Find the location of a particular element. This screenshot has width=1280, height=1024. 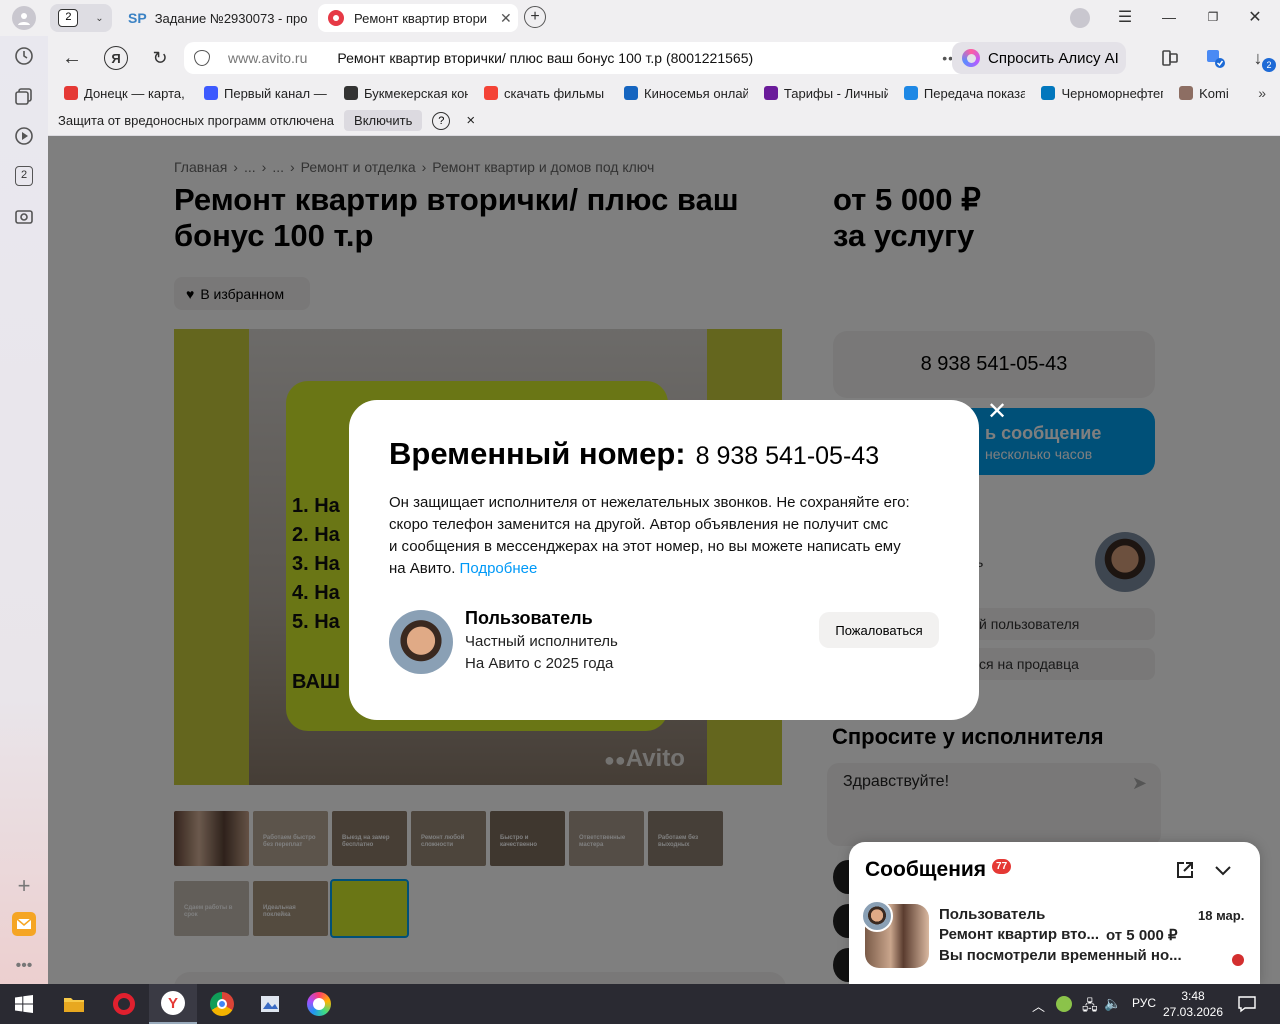

more-link: Подробнее is located at coordinates (499, 568).